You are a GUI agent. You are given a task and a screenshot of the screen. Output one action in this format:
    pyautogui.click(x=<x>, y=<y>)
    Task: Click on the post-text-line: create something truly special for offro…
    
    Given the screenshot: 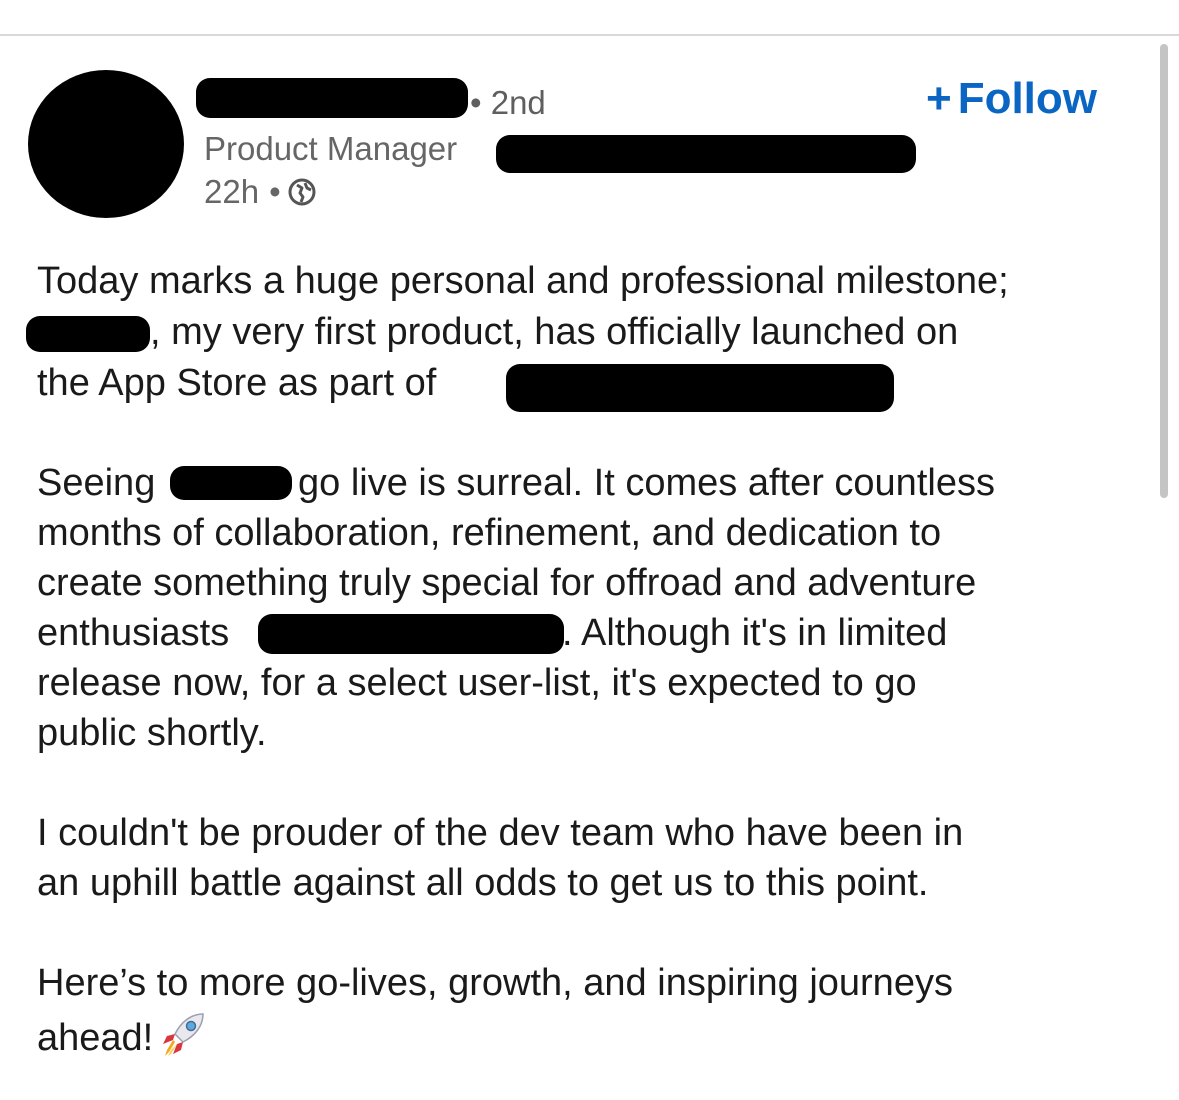 What is the action you would take?
    pyautogui.click(x=507, y=583)
    